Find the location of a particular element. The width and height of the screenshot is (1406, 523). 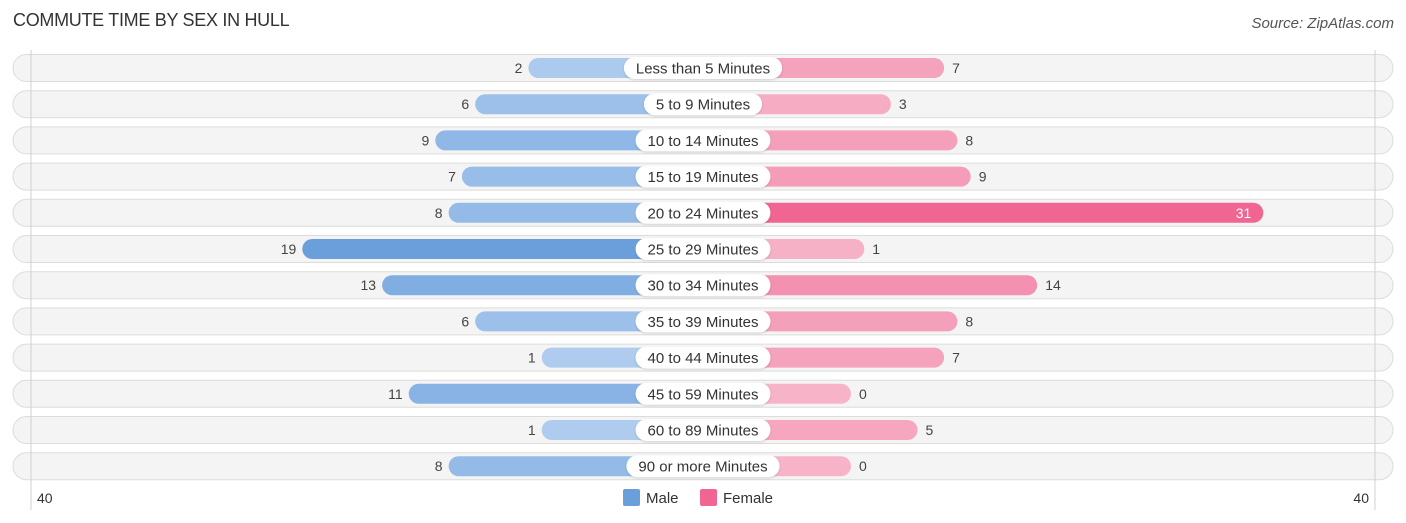

value-label-male: 11 is located at coordinates (395, 394).